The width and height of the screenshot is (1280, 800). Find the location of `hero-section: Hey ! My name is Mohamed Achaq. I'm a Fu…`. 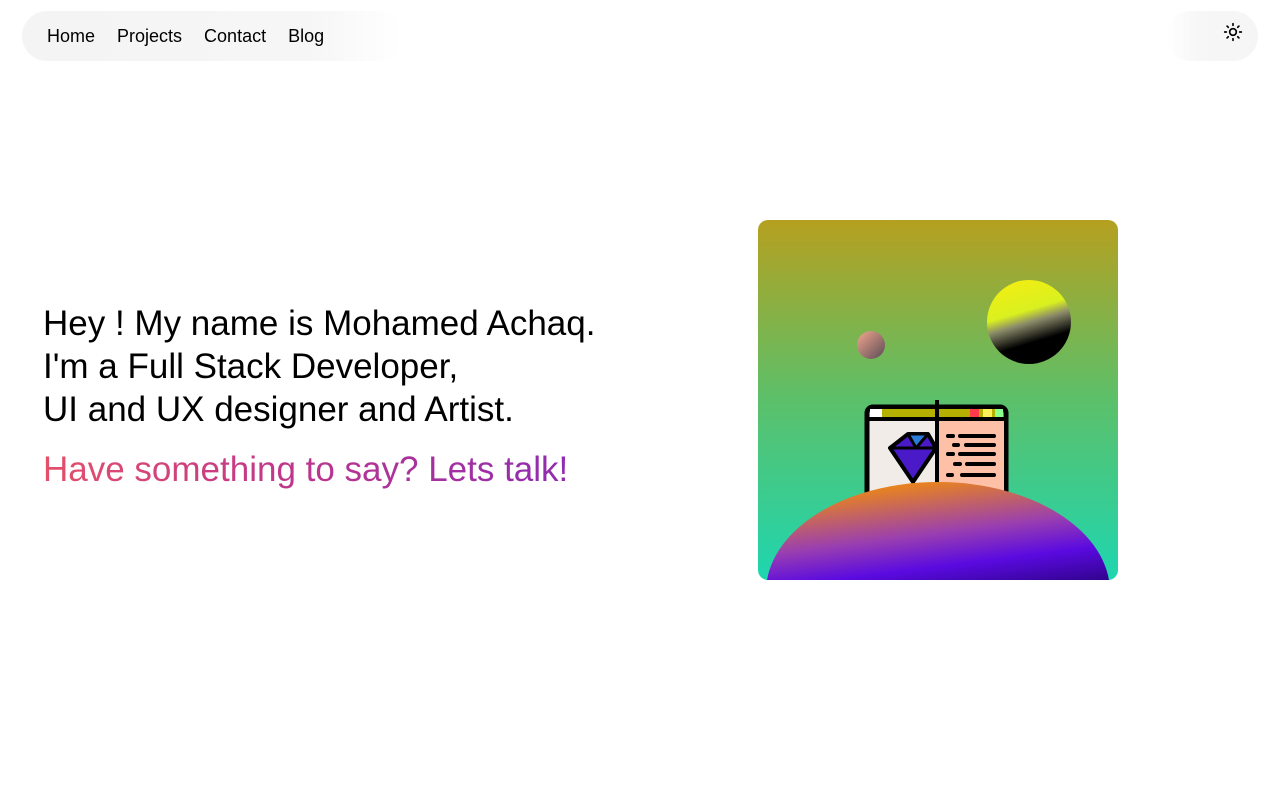

hero-section: Hey ! My name is Mohamed Achaq. I'm a Fu… is located at coordinates (343, 396).